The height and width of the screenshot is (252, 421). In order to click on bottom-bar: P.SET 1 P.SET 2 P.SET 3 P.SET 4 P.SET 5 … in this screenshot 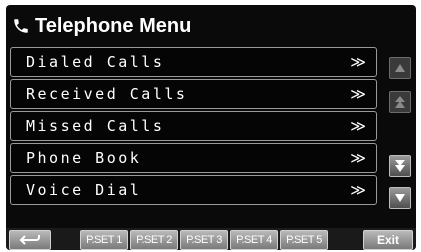, I will do `click(211, 239)`.